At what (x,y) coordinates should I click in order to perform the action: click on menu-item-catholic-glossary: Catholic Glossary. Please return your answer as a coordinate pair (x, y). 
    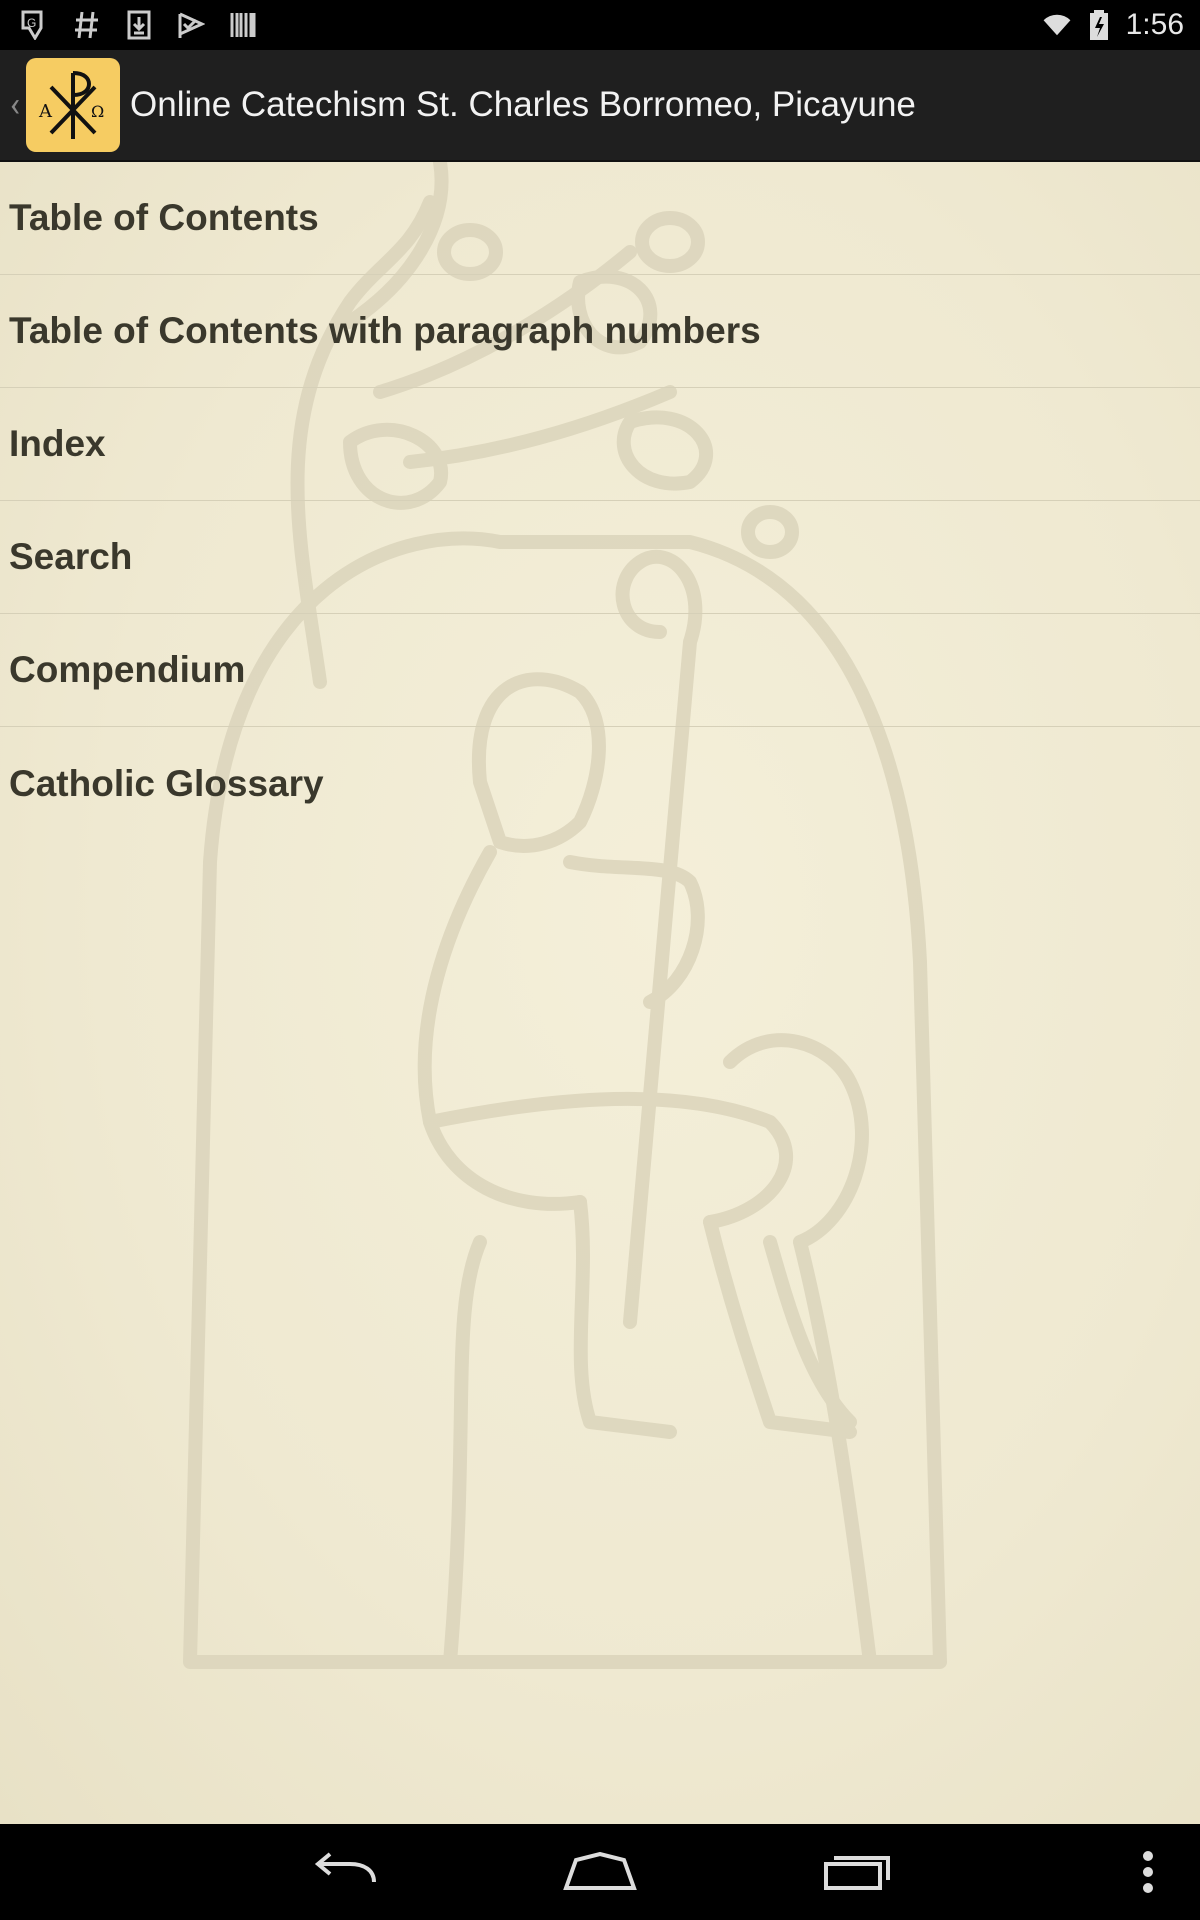
    Looking at the image, I should click on (600, 783).